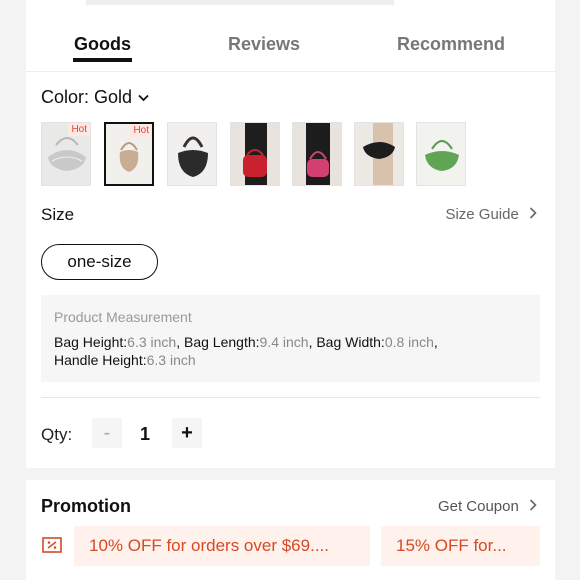 This screenshot has height=580, width=580. I want to click on handle-height-value: 6.3 inch, so click(171, 360).